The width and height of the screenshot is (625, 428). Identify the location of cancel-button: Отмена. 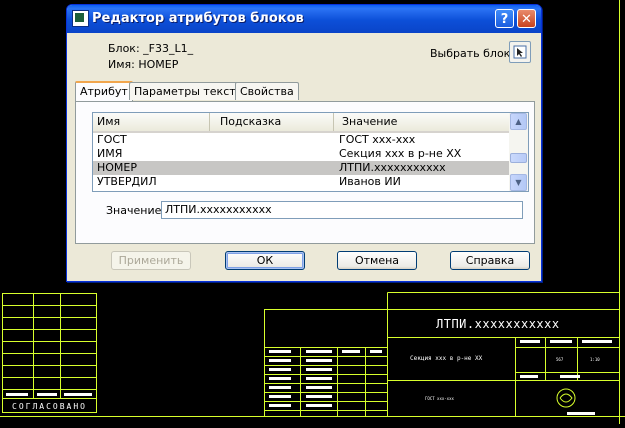
(377, 260).